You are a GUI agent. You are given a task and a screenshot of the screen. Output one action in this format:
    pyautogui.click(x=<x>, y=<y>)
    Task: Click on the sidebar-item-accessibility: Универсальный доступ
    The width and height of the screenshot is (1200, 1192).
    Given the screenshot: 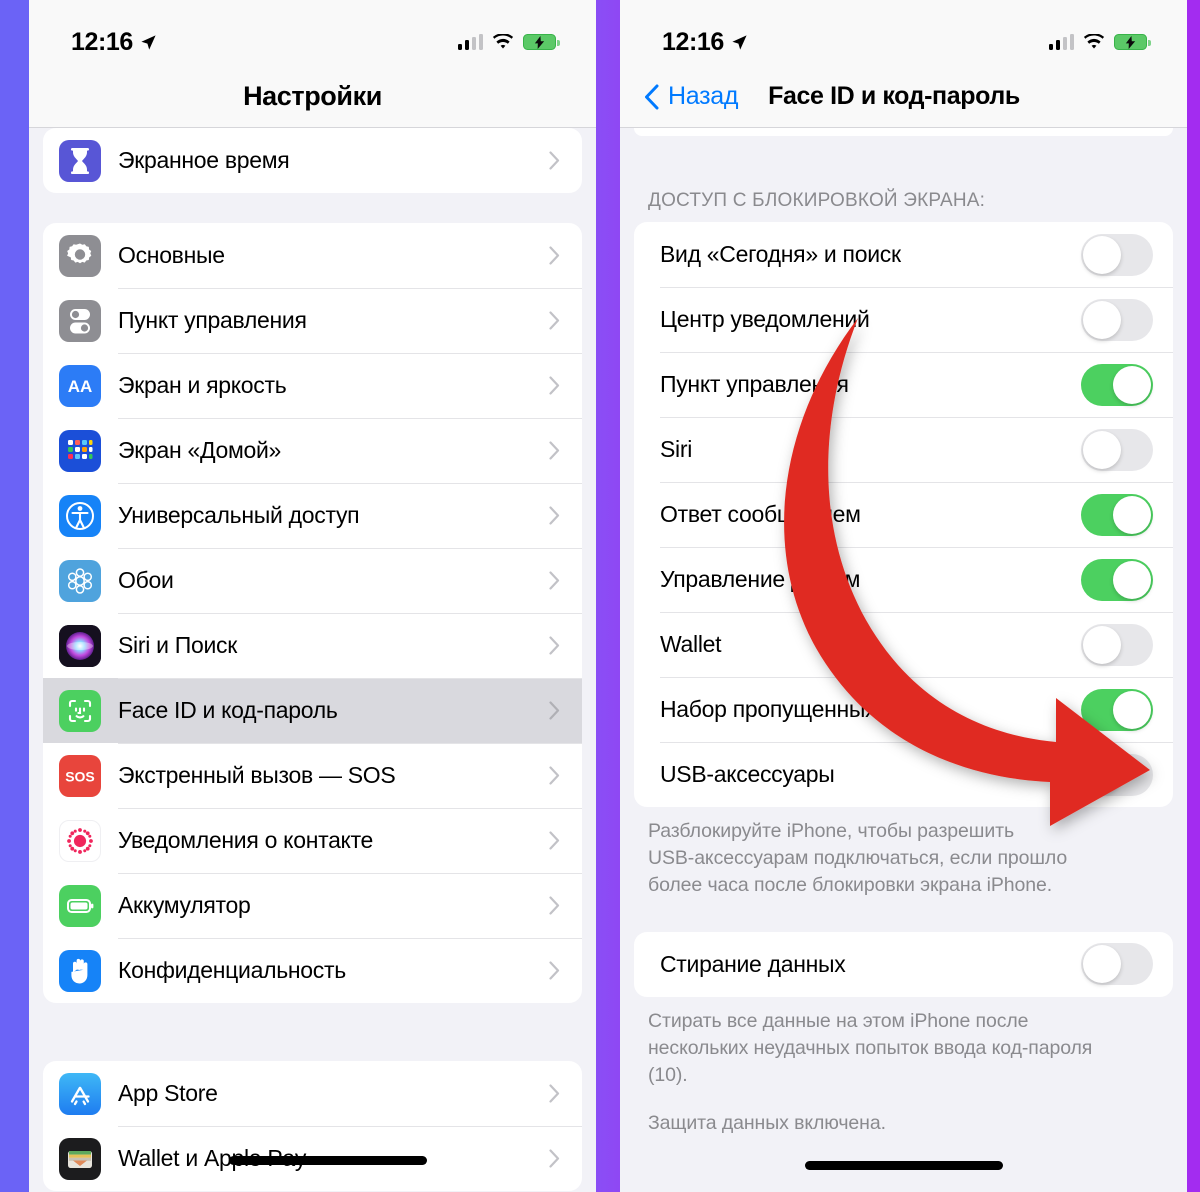 What is the action you would take?
    pyautogui.click(x=312, y=515)
    